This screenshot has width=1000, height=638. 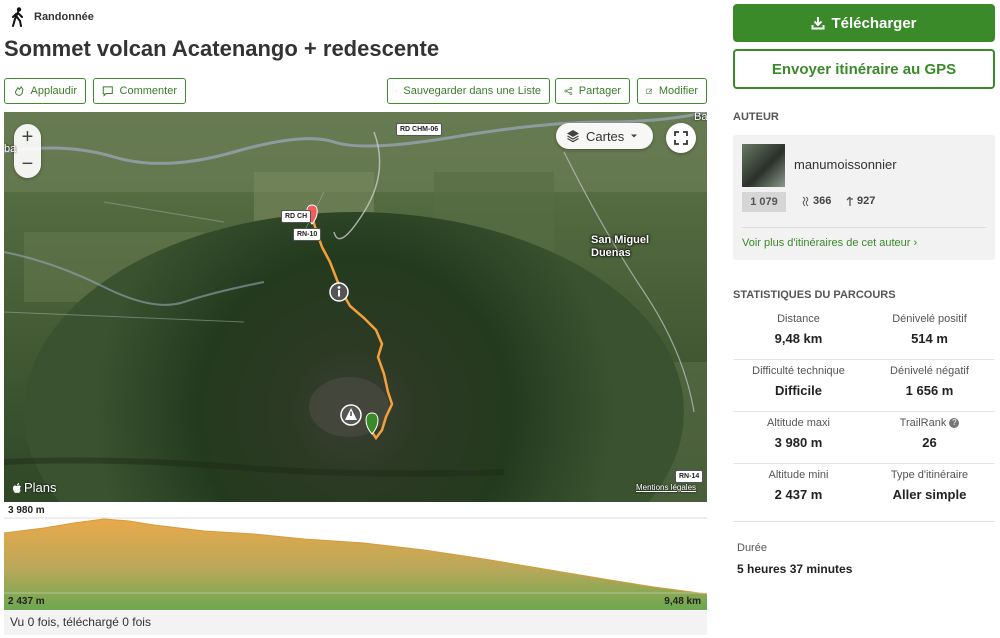 What do you see at coordinates (798, 423) in the screenshot?
I see `stat-label: Altitude maxi` at bounding box center [798, 423].